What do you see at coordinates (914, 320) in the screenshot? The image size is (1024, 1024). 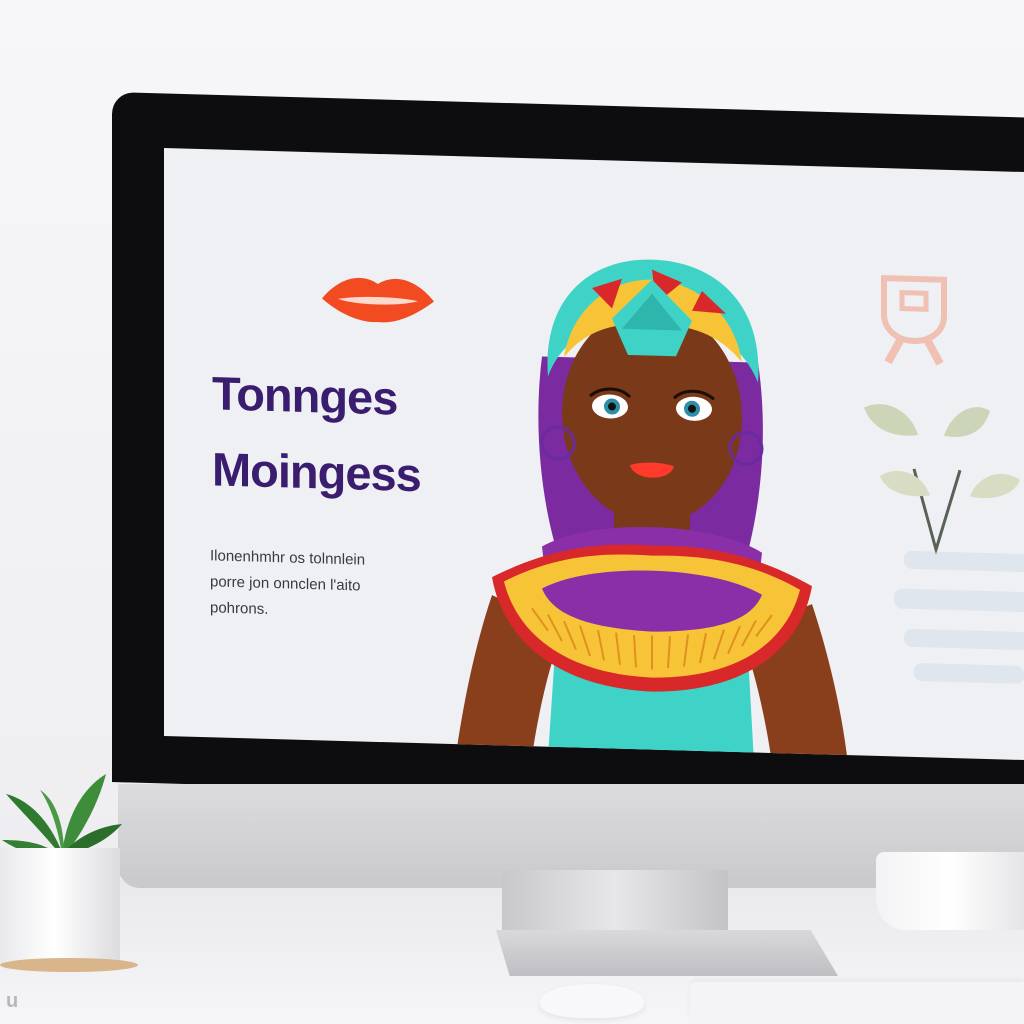 I see `ribbon-emblem-icon` at bounding box center [914, 320].